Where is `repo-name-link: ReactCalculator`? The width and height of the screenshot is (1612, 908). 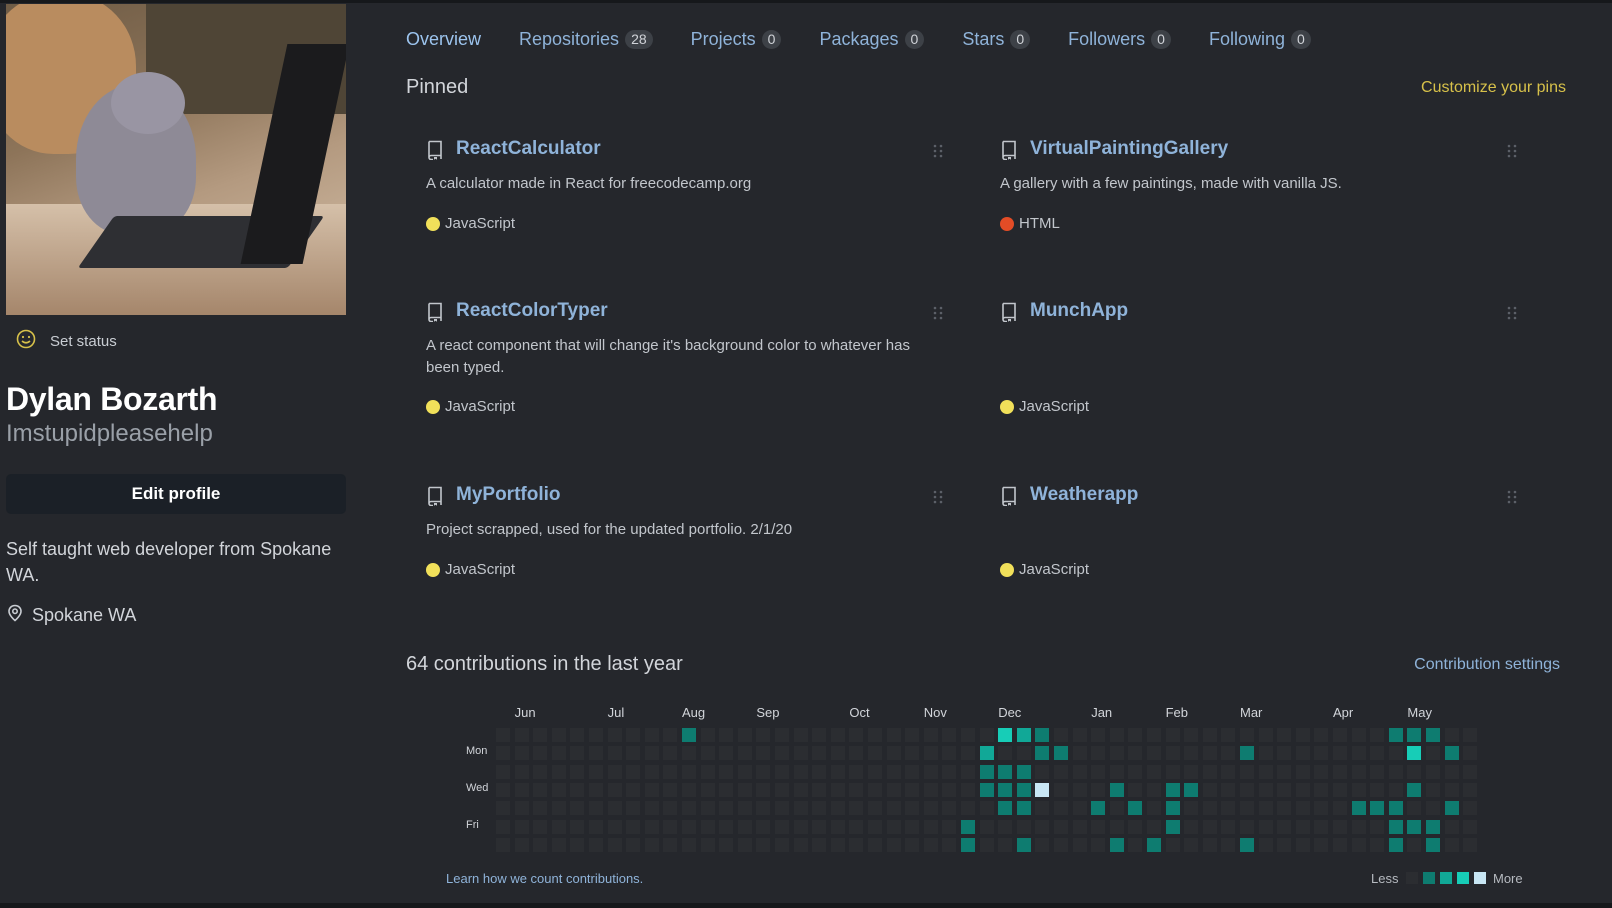 repo-name-link: ReactCalculator is located at coordinates (528, 149).